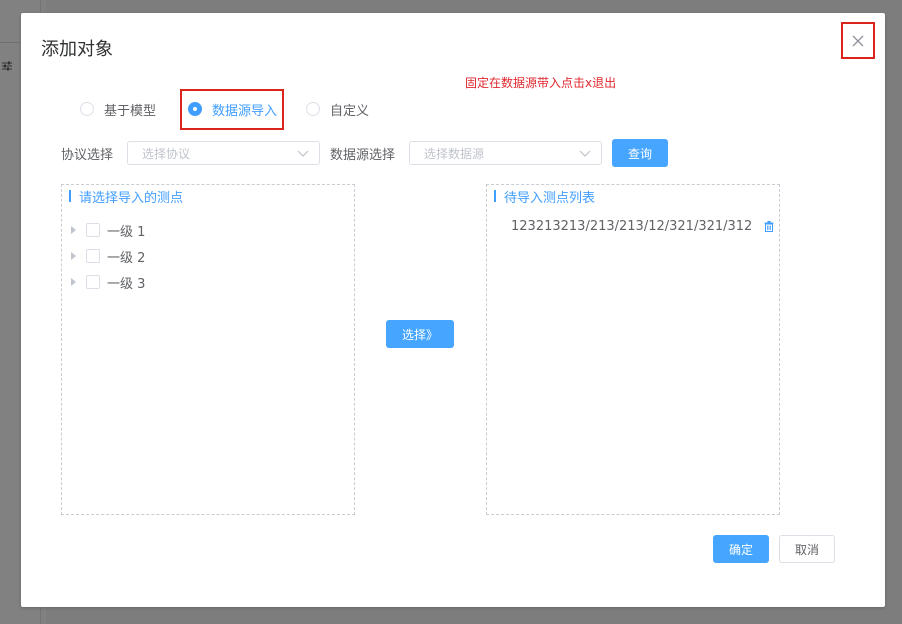 This screenshot has height=624, width=902. I want to click on tree-node: 一级 3, so click(108, 282).